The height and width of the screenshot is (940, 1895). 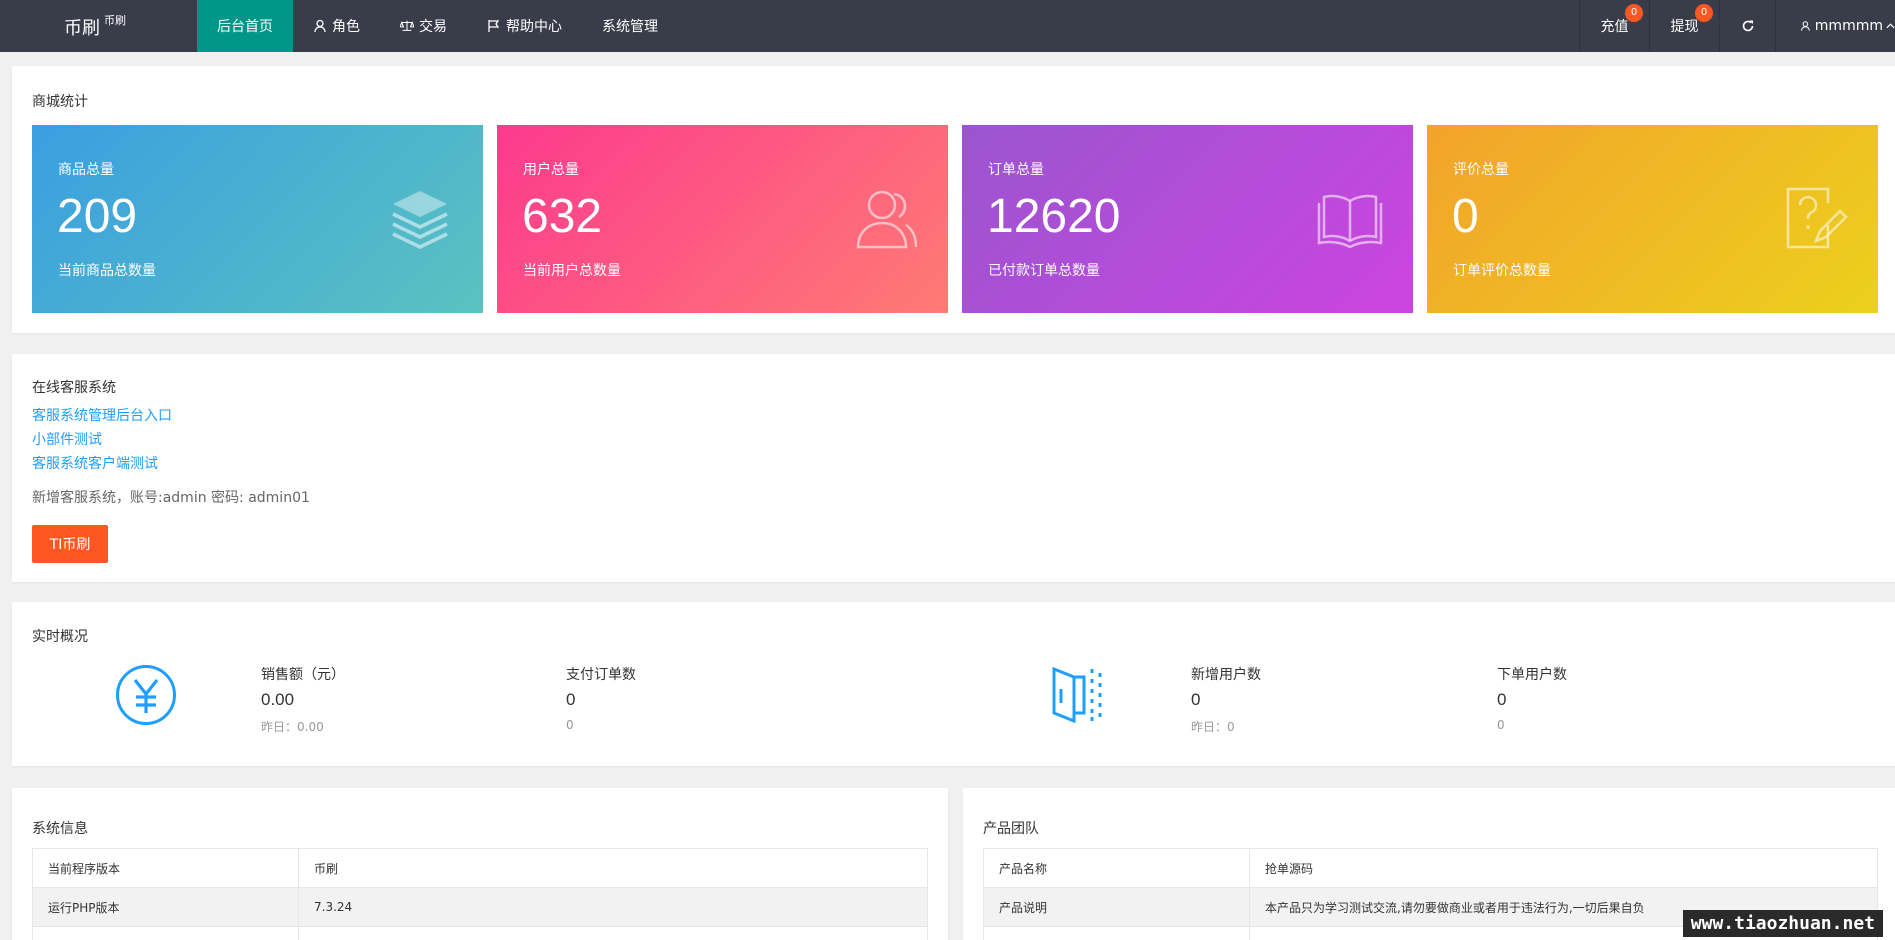 What do you see at coordinates (1782, 923) in the screenshot?
I see `watermark: www.tiaozhuan.net` at bounding box center [1782, 923].